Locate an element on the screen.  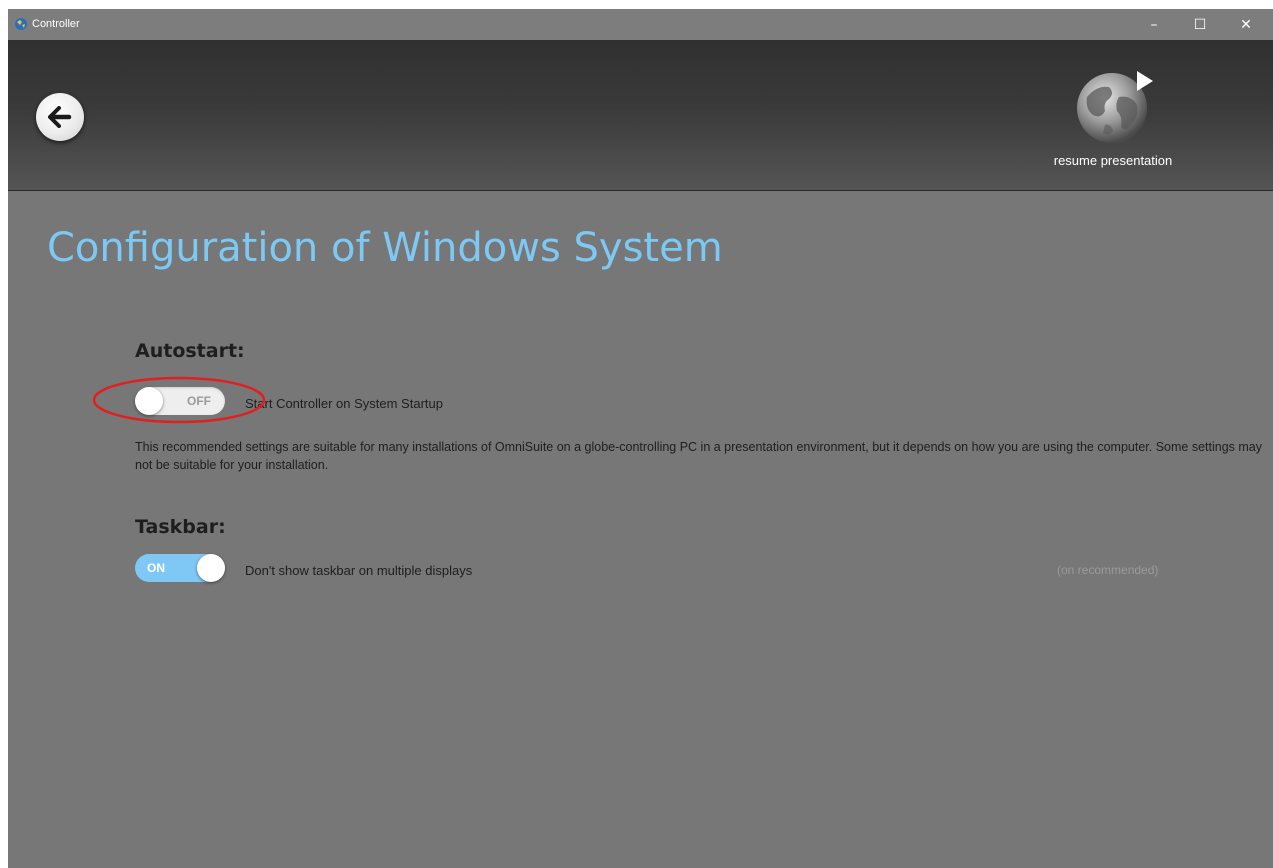
close-button: ✕ is located at coordinates (1246, 24).